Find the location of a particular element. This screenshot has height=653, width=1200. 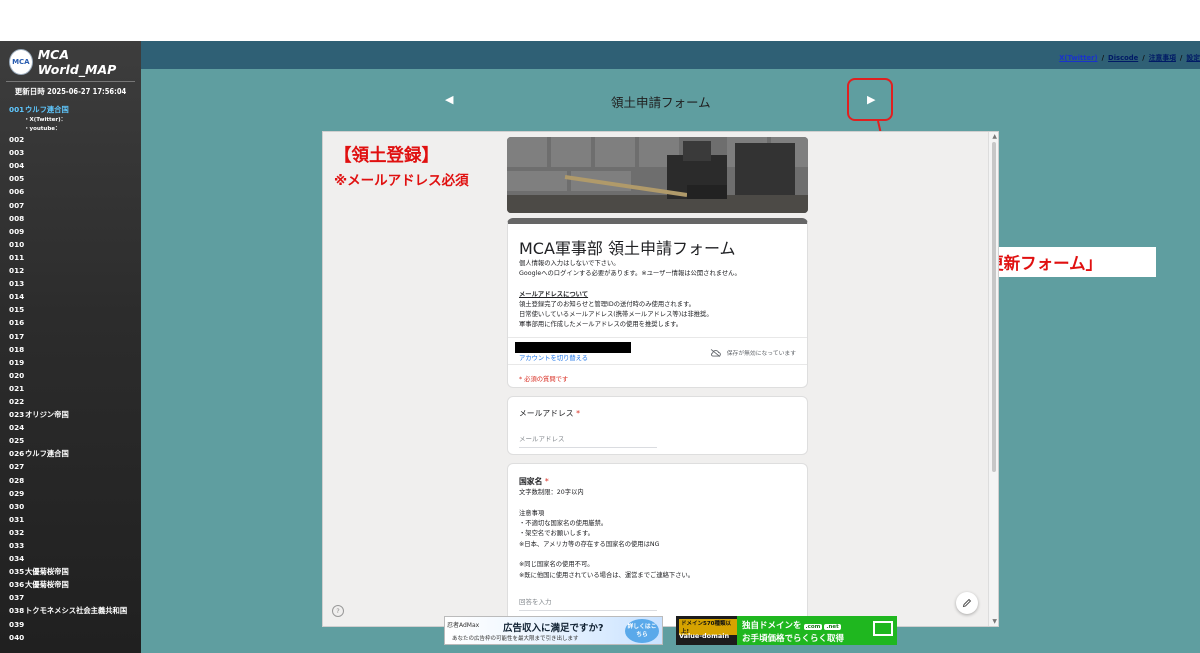

nation-item: 023オリジン帝国 is located at coordinates (75, 414).